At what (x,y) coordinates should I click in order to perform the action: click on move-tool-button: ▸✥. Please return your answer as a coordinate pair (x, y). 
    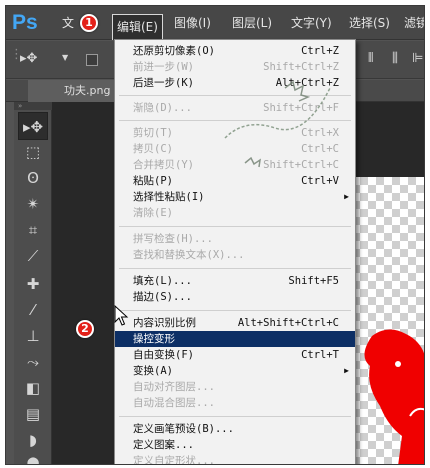
    Looking at the image, I should click on (33, 126).